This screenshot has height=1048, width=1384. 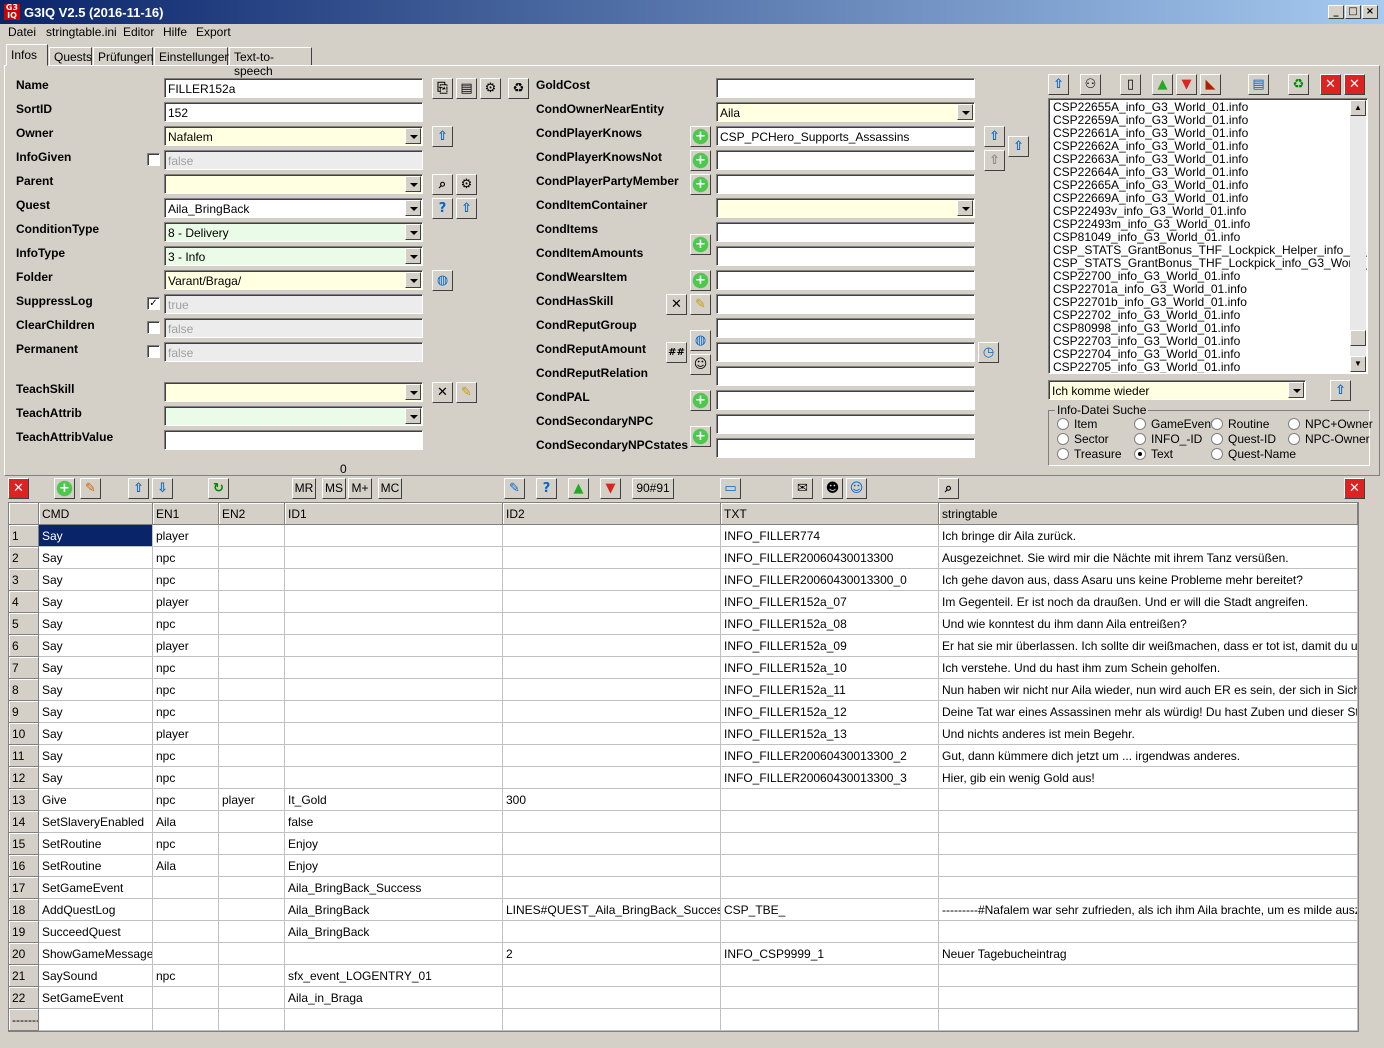 What do you see at coordinates (845, 136) in the screenshot?
I see `condplayerknows-field: CSP_PCHero_Supports_Assassins` at bounding box center [845, 136].